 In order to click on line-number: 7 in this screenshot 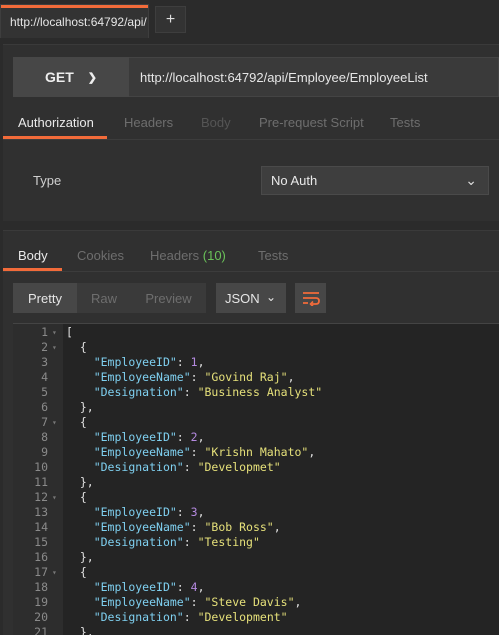, I will do `click(44, 422)`.